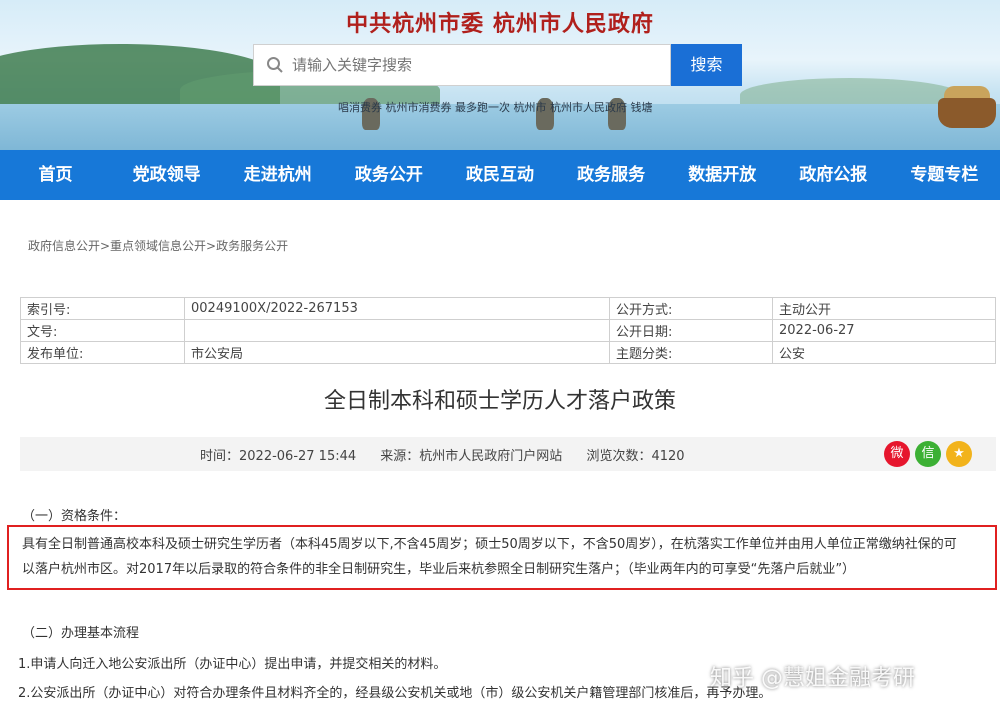  What do you see at coordinates (691, 308) in the screenshot?
I see `open-method-label: 公开方式:` at bounding box center [691, 308].